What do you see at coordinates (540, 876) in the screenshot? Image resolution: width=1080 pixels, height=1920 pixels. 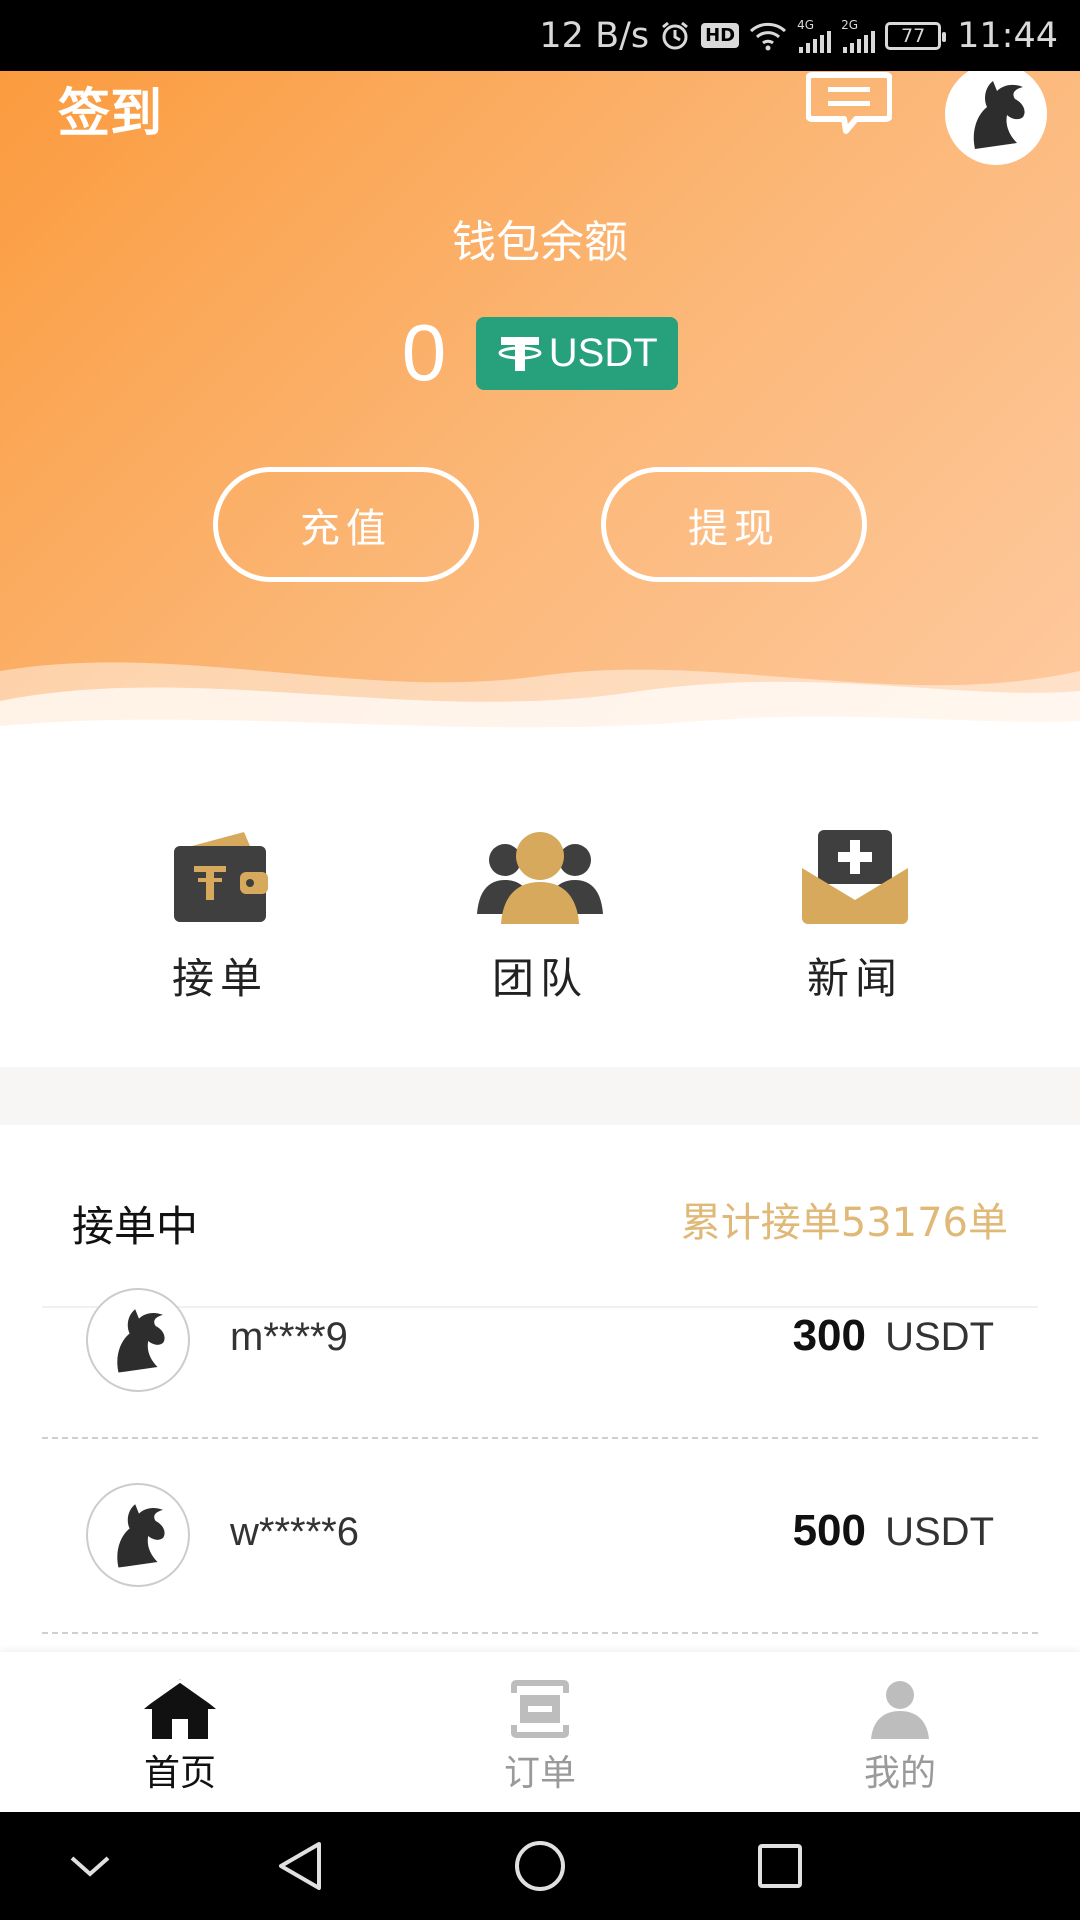 I see `team-icon` at bounding box center [540, 876].